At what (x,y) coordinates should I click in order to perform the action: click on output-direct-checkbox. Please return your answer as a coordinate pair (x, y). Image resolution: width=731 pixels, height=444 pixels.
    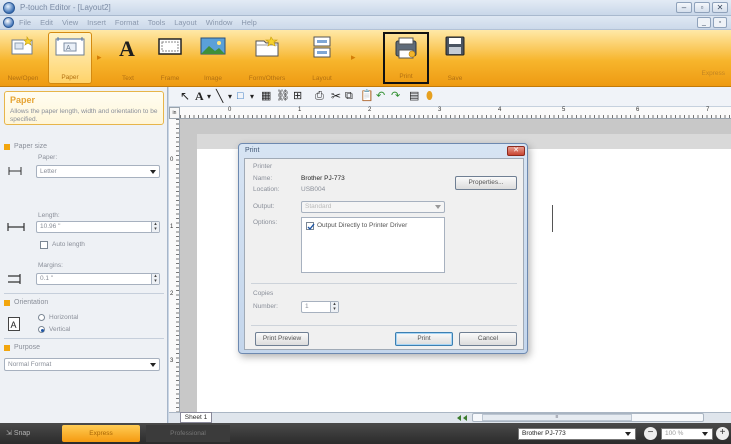
    Looking at the image, I should click on (310, 226).